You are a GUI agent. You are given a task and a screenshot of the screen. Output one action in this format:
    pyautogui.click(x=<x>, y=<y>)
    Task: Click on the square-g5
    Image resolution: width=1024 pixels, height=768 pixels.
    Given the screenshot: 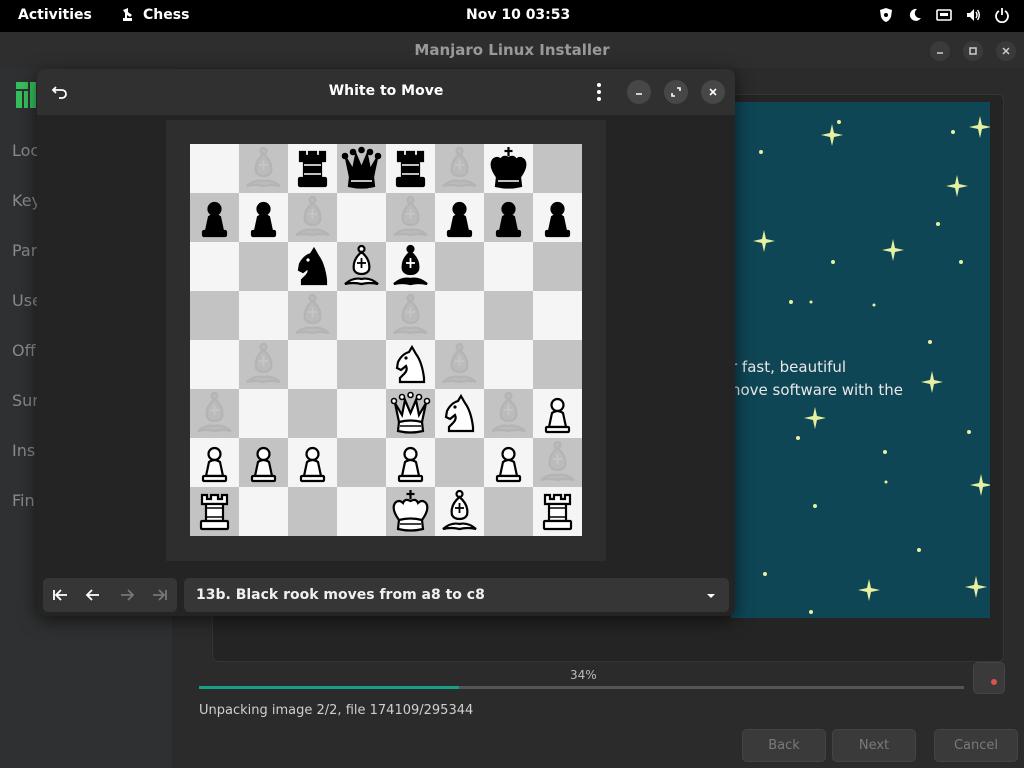 What is the action you would take?
    pyautogui.click(x=508, y=315)
    